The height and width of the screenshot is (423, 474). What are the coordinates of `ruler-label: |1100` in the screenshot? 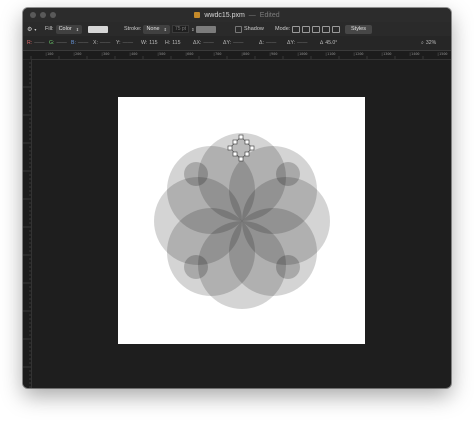 It's located at (330, 54).